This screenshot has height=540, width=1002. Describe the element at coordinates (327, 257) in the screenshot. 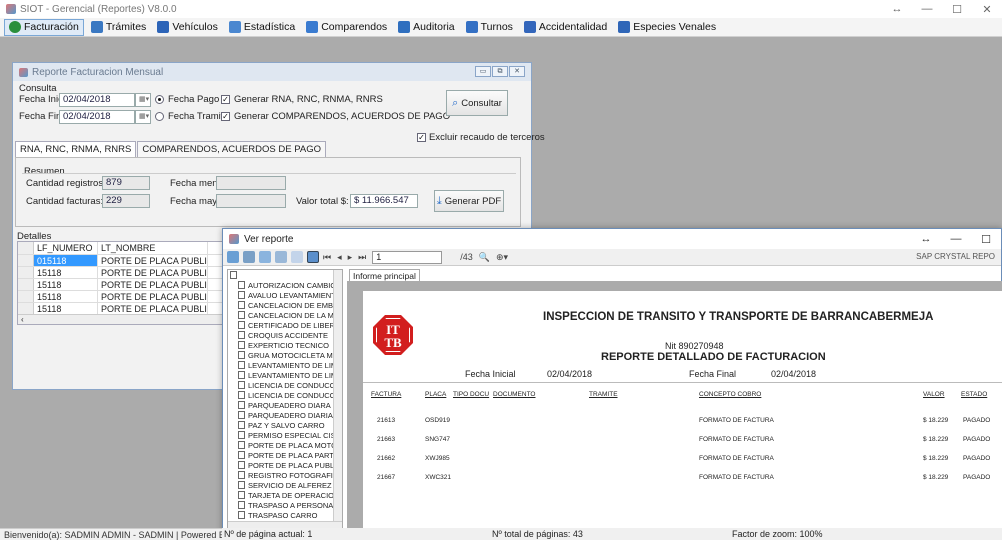

I see `first-page-icon: ⏮` at that location.